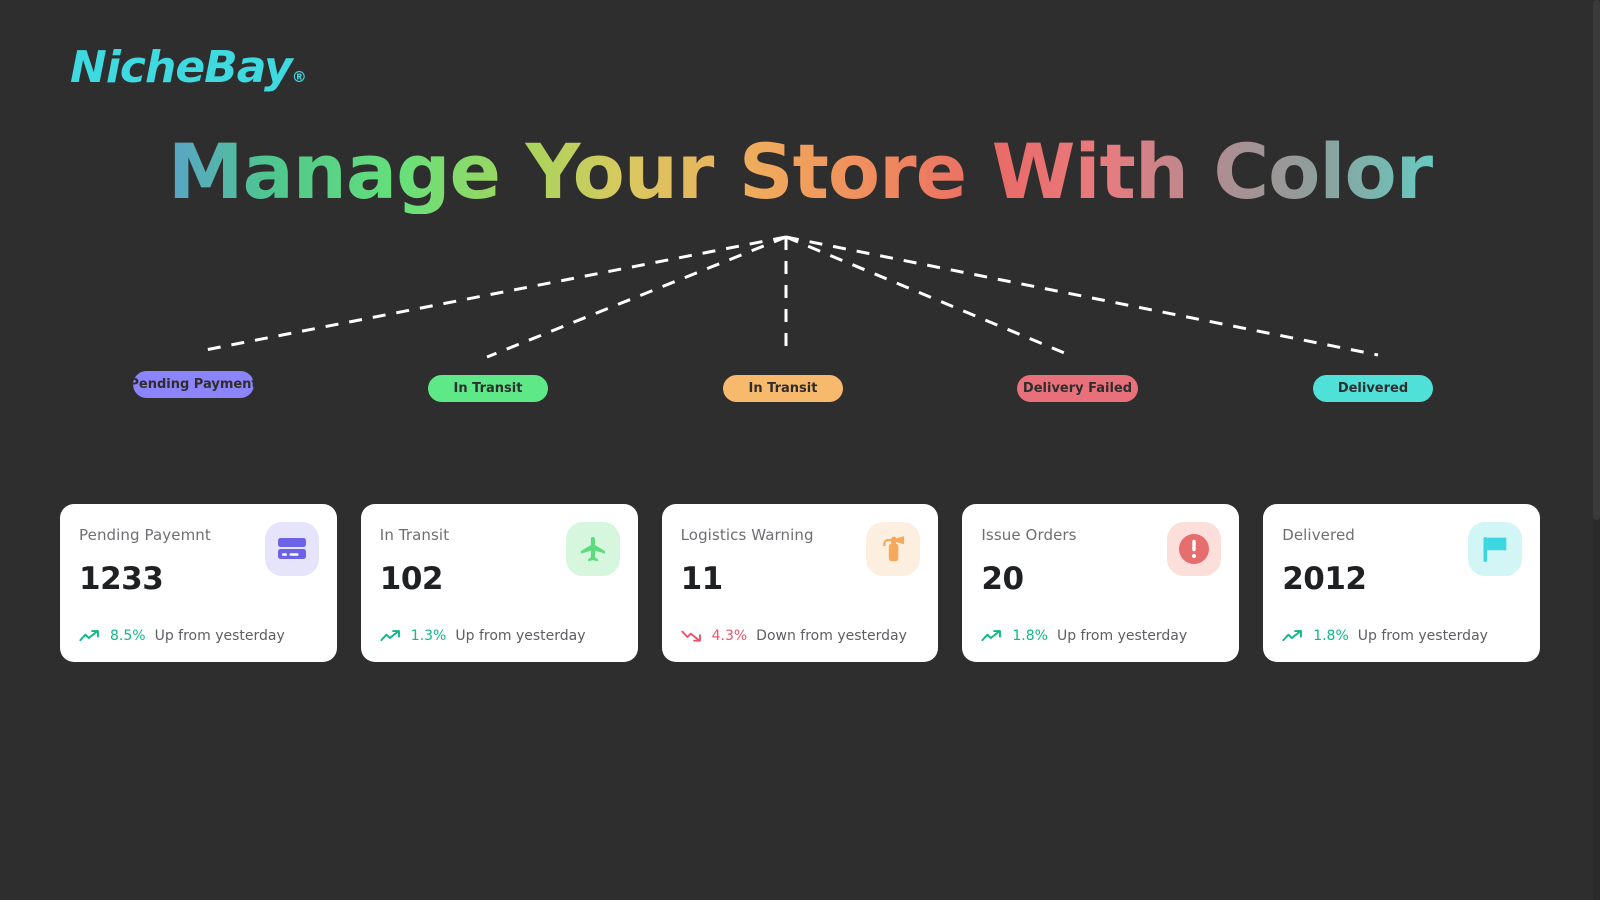  What do you see at coordinates (1596, 260) in the screenshot?
I see `page-scrollbar-thumb` at bounding box center [1596, 260].